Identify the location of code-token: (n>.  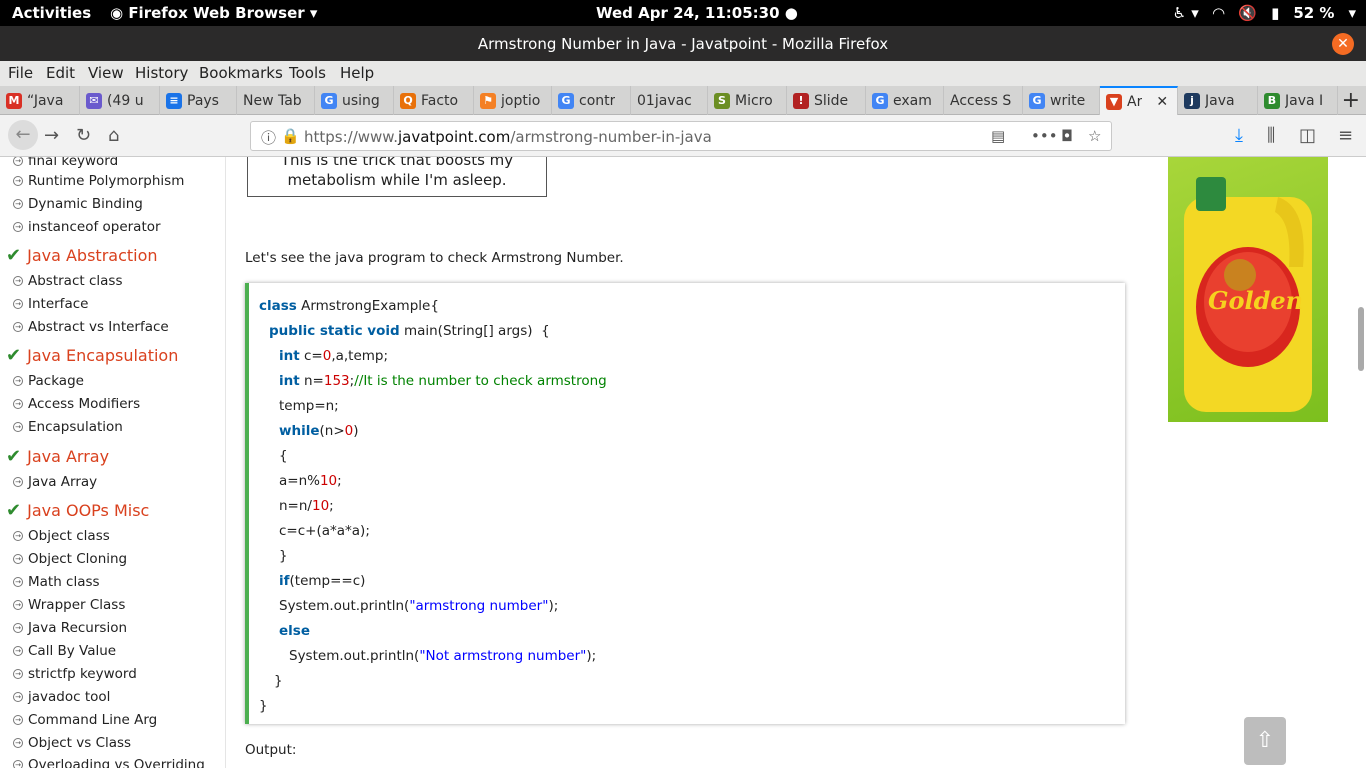
(332, 431).